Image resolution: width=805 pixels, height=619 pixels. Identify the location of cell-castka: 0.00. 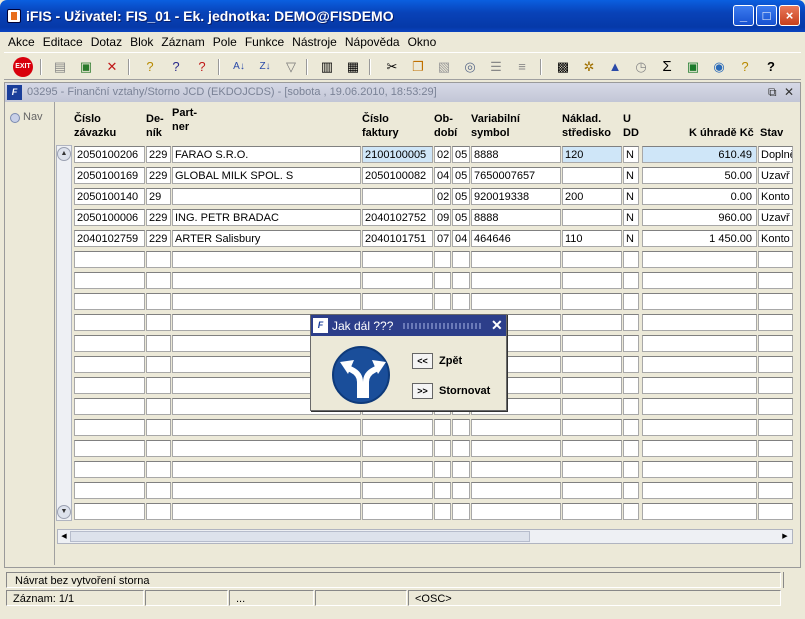
(699, 196).